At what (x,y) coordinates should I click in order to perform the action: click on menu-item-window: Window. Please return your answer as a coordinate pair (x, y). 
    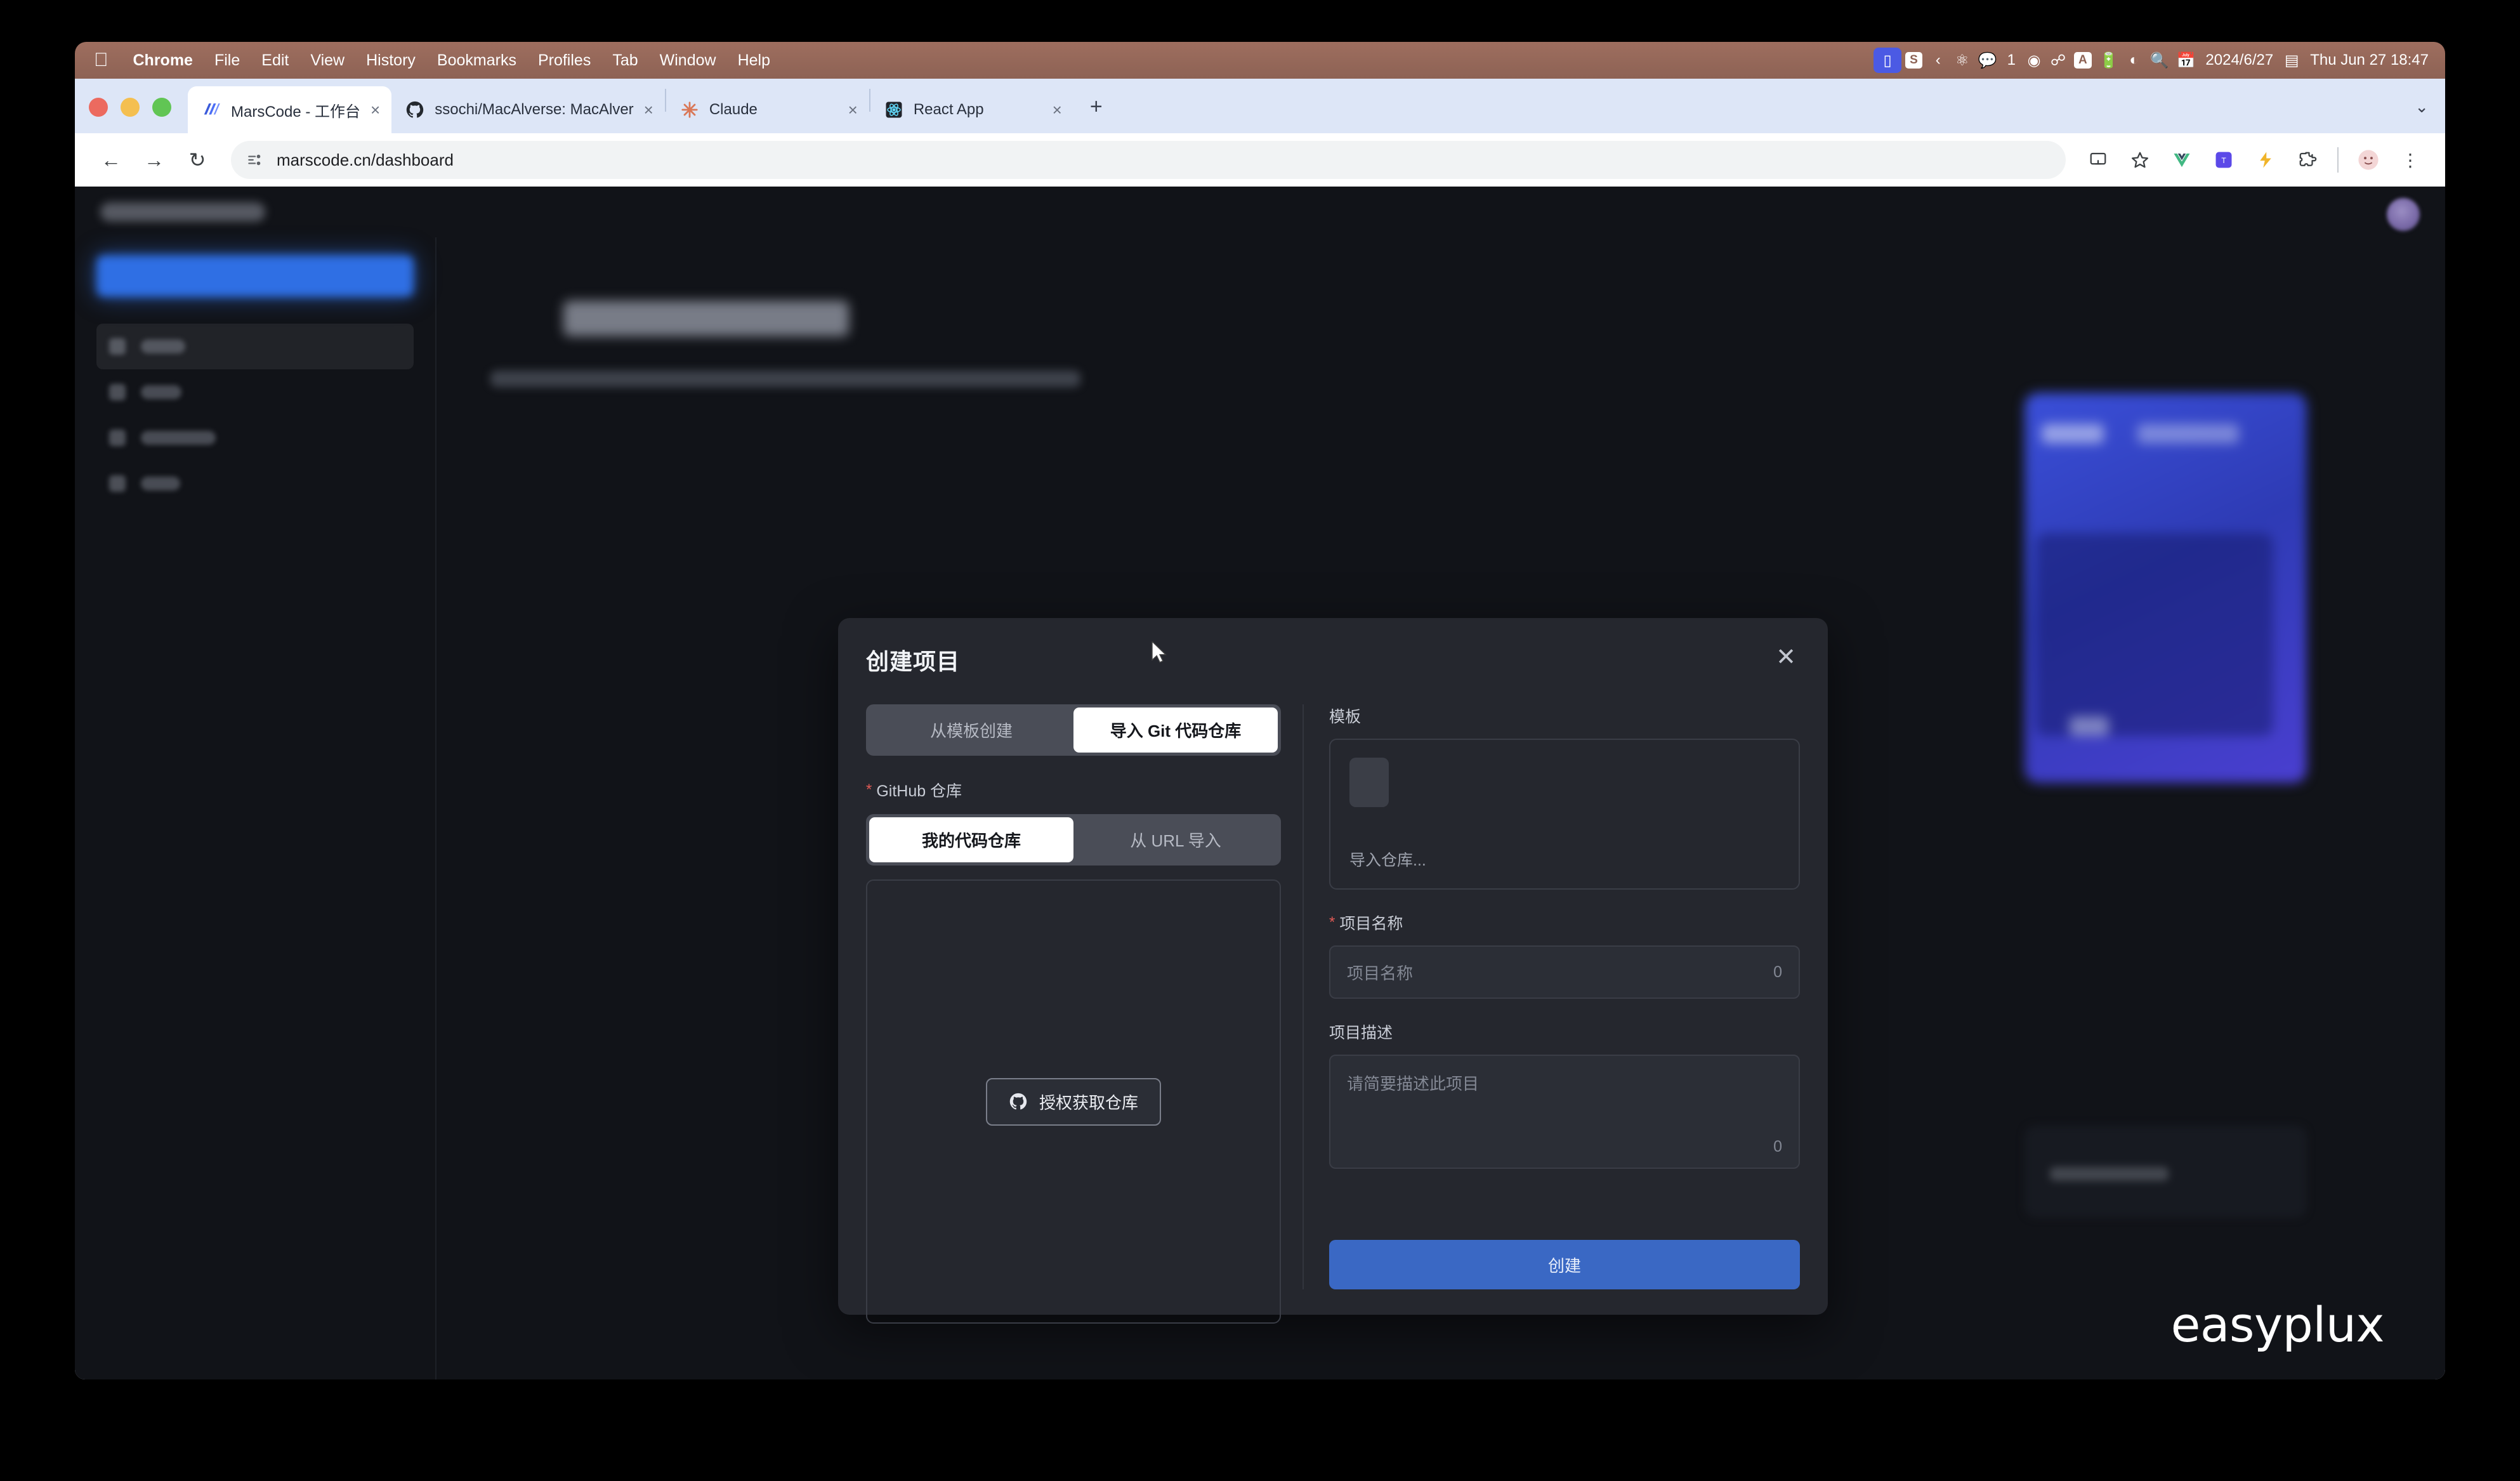
    Looking at the image, I should click on (688, 61).